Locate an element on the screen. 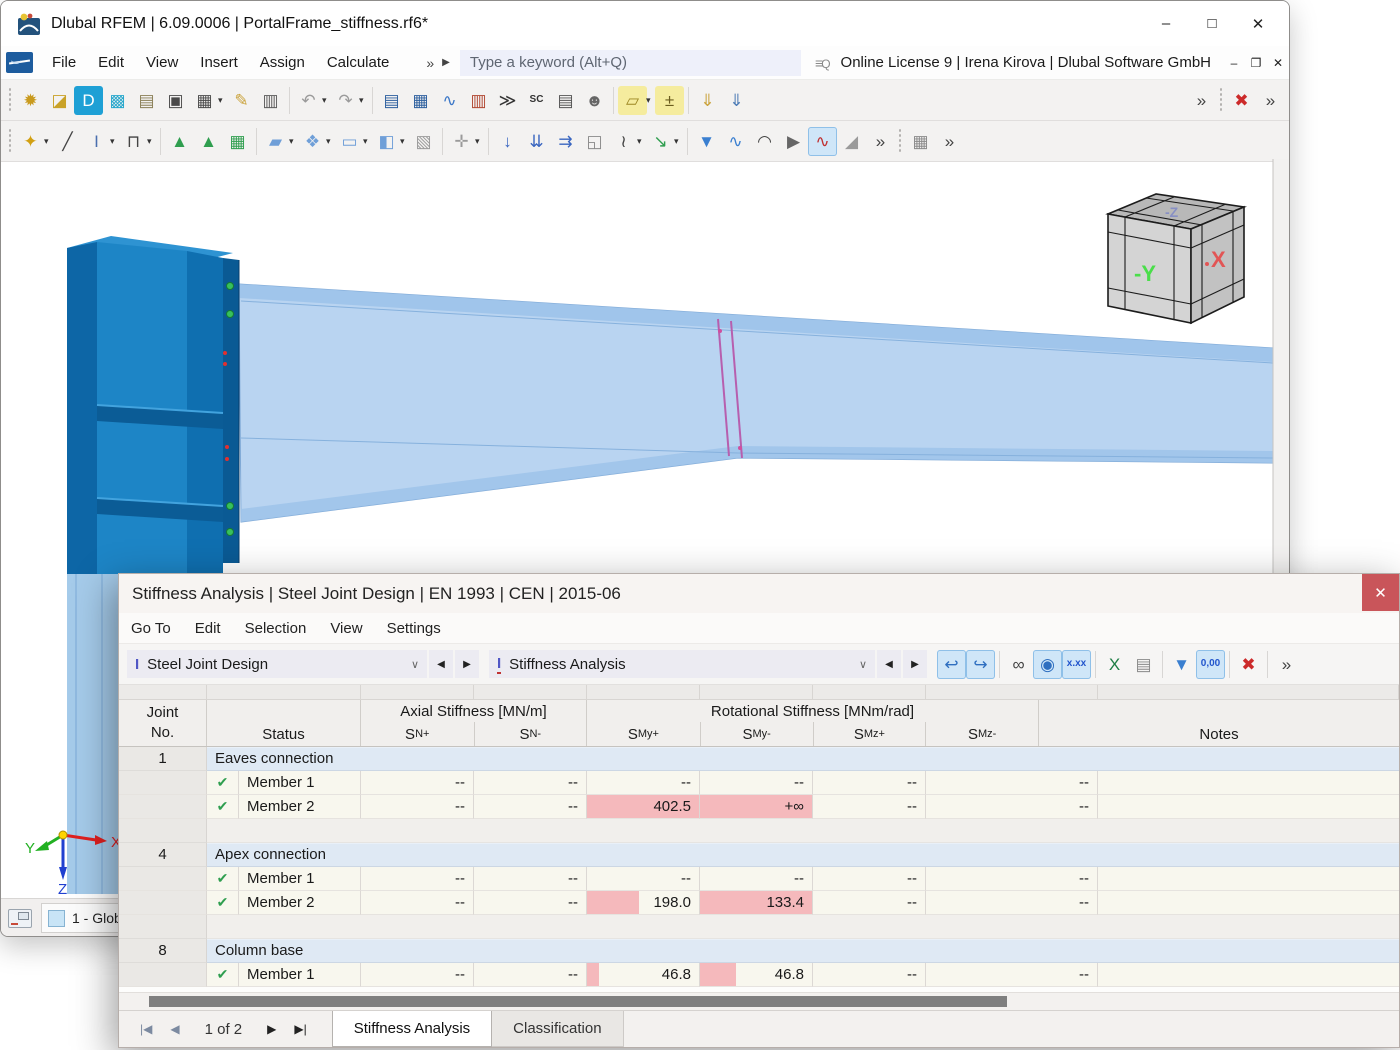 Image resolution: width=1400 pixels, height=1050 pixels. paste-object-icon: ⇓ is located at coordinates (736, 100).